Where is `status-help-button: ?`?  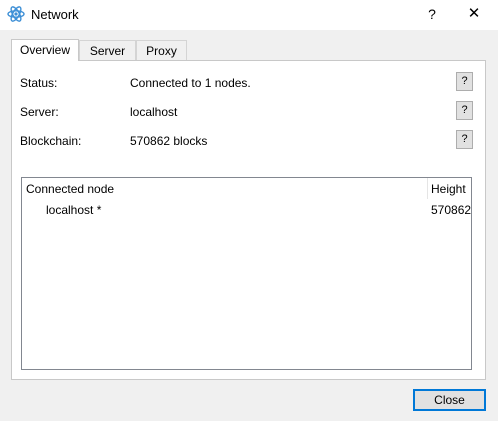
status-help-button: ? is located at coordinates (464, 81).